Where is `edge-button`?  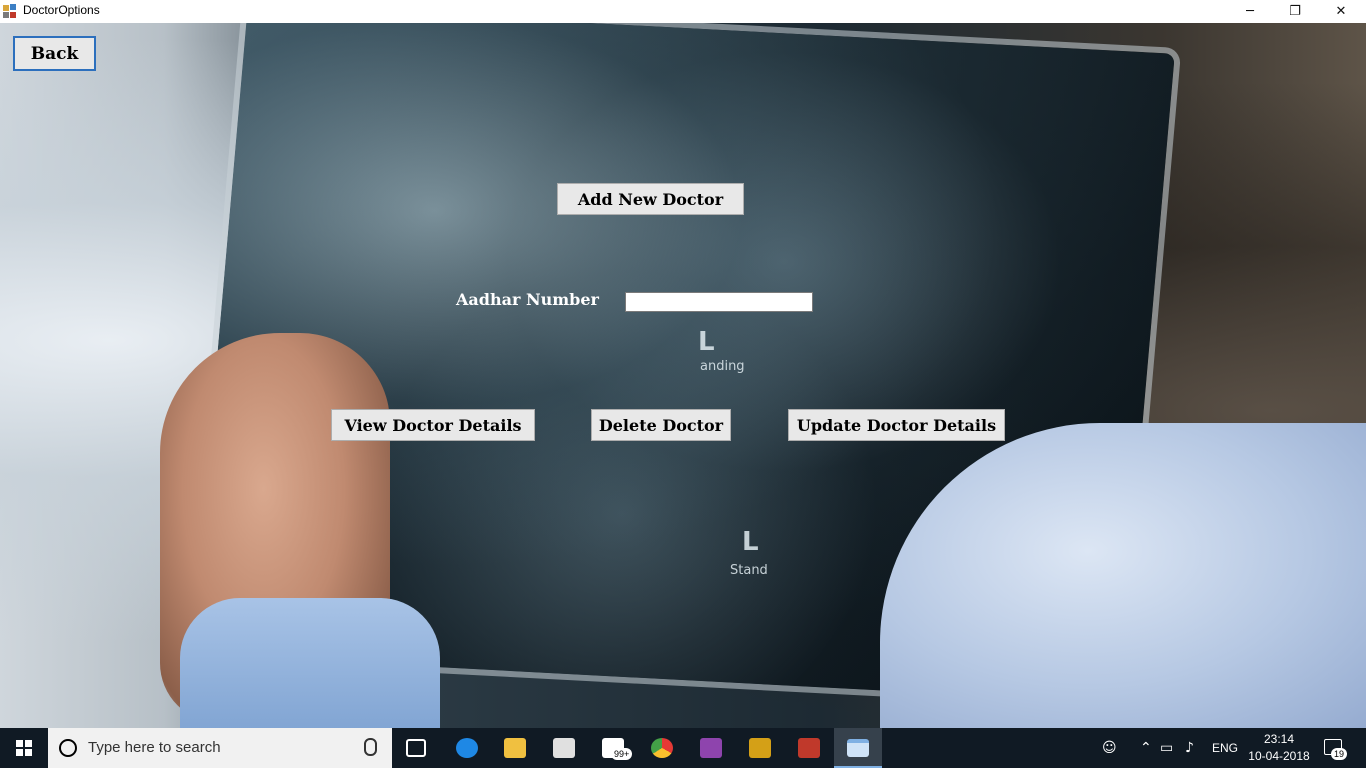
edge-button is located at coordinates (467, 748).